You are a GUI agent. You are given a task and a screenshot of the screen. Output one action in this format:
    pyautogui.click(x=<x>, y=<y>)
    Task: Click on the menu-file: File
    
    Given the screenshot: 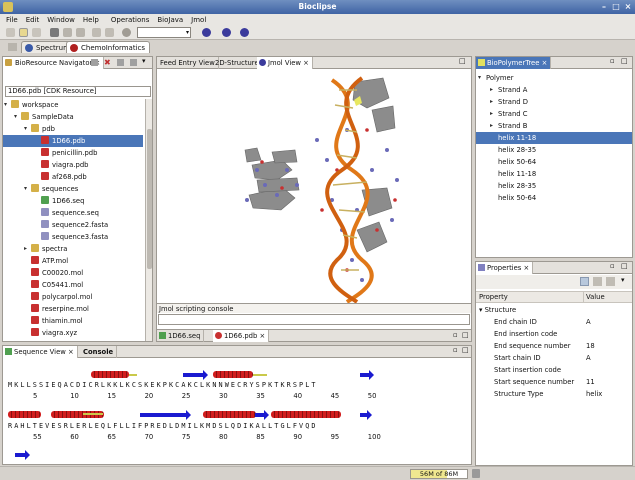 What is the action you would take?
    pyautogui.click(x=12, y=20)
    